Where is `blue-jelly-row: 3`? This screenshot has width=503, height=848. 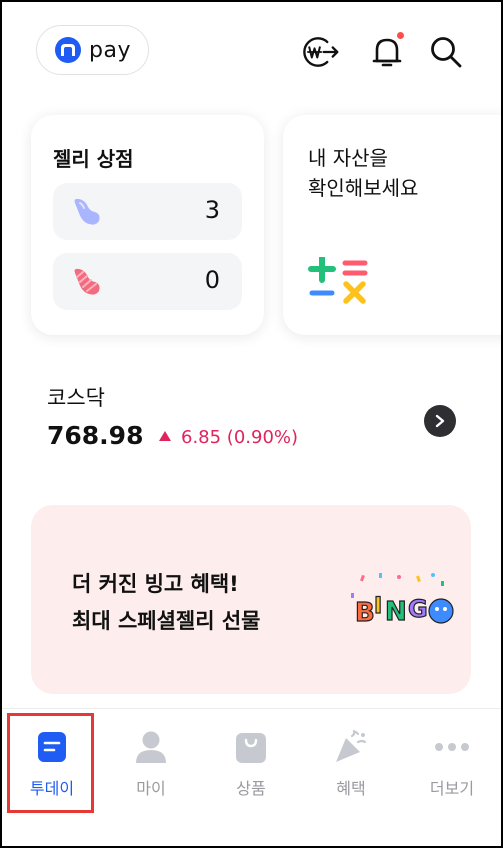
blue-jelly-row: 3 is located at coordinates (147, 211).